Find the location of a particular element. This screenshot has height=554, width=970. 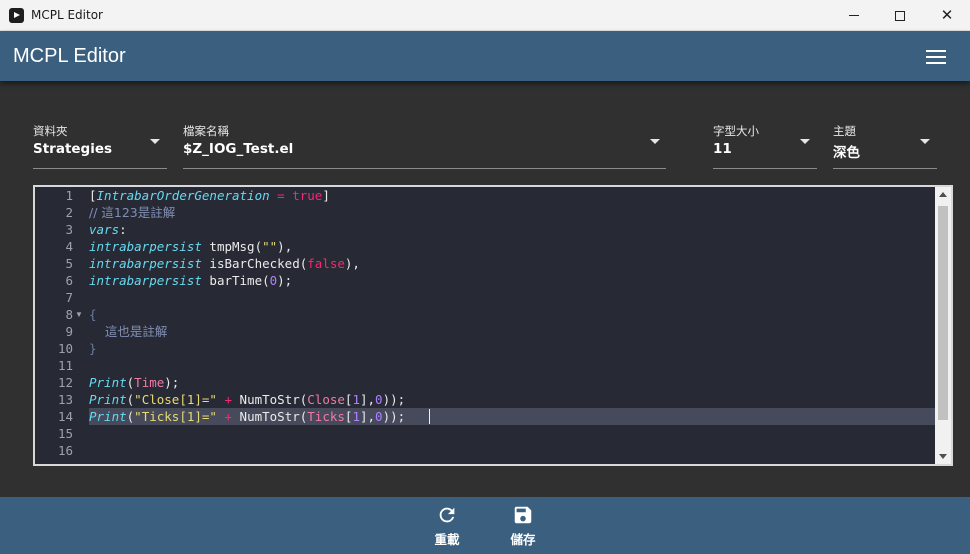

line-number: 11 is located at coordinates (65, 365).